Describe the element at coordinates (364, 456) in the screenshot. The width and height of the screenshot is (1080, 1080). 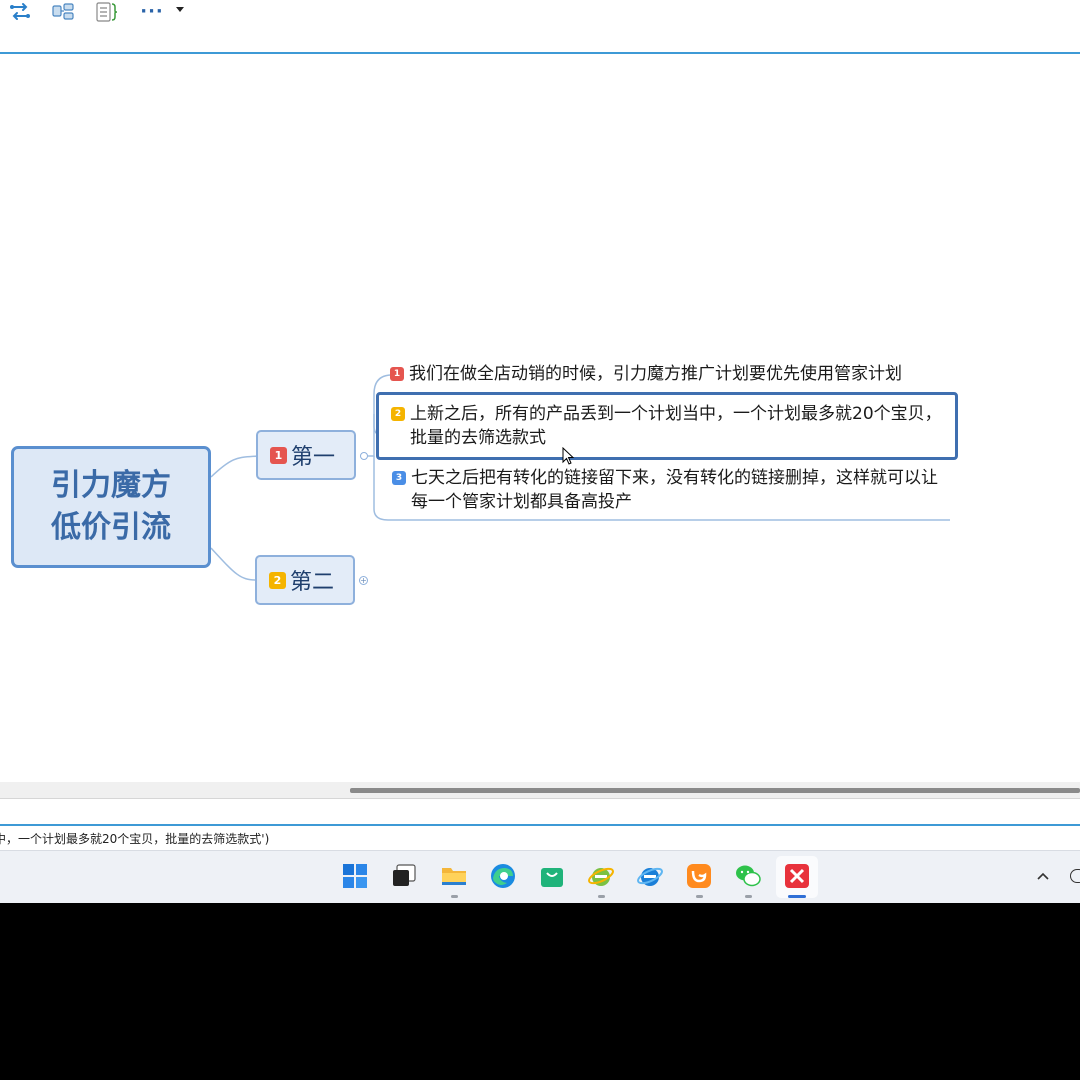
I see `collapse-toggle-icon` at that location.